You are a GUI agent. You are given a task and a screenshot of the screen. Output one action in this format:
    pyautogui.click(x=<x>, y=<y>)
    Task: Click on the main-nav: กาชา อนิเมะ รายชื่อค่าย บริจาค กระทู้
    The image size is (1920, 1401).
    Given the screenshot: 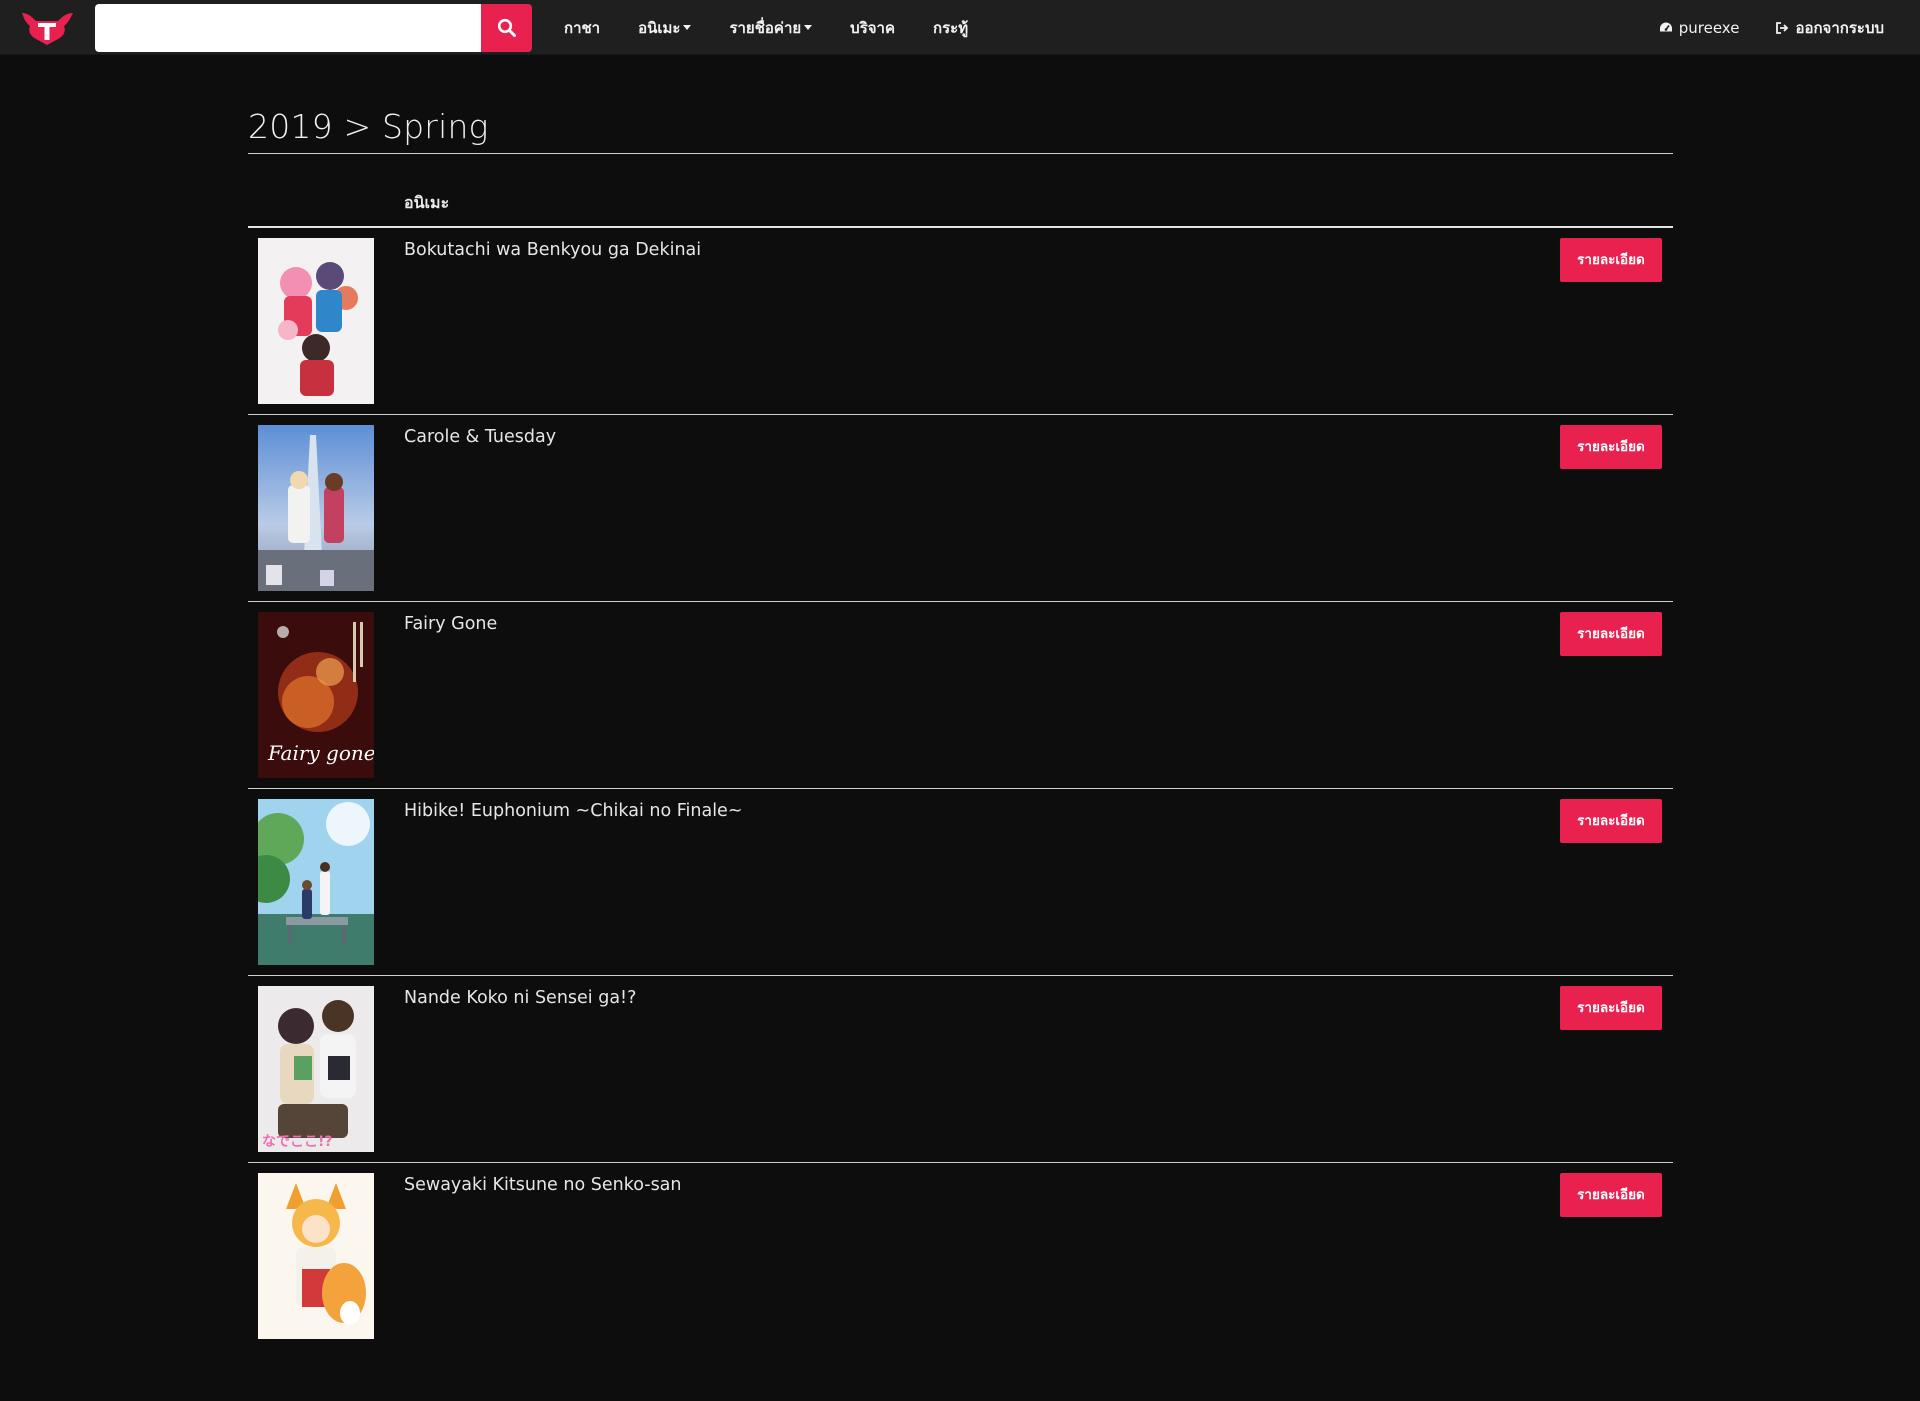 What is the action you would take?
    pyautogui.click(x=766, y=27)
    